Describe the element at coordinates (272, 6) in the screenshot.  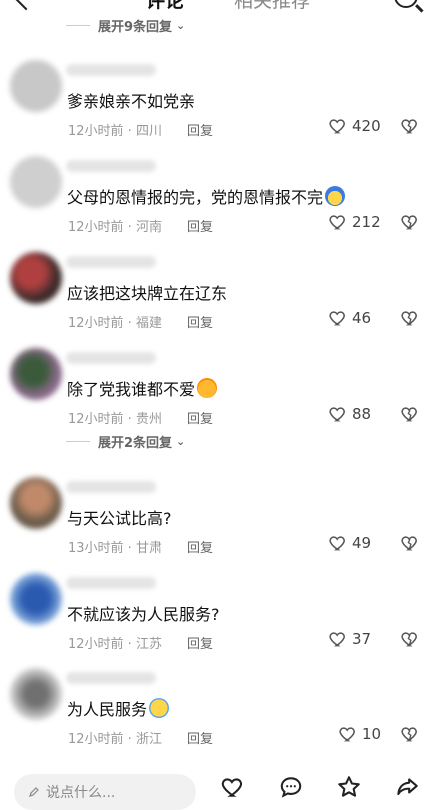
I see `tab-related: 相关推荐` at that location.